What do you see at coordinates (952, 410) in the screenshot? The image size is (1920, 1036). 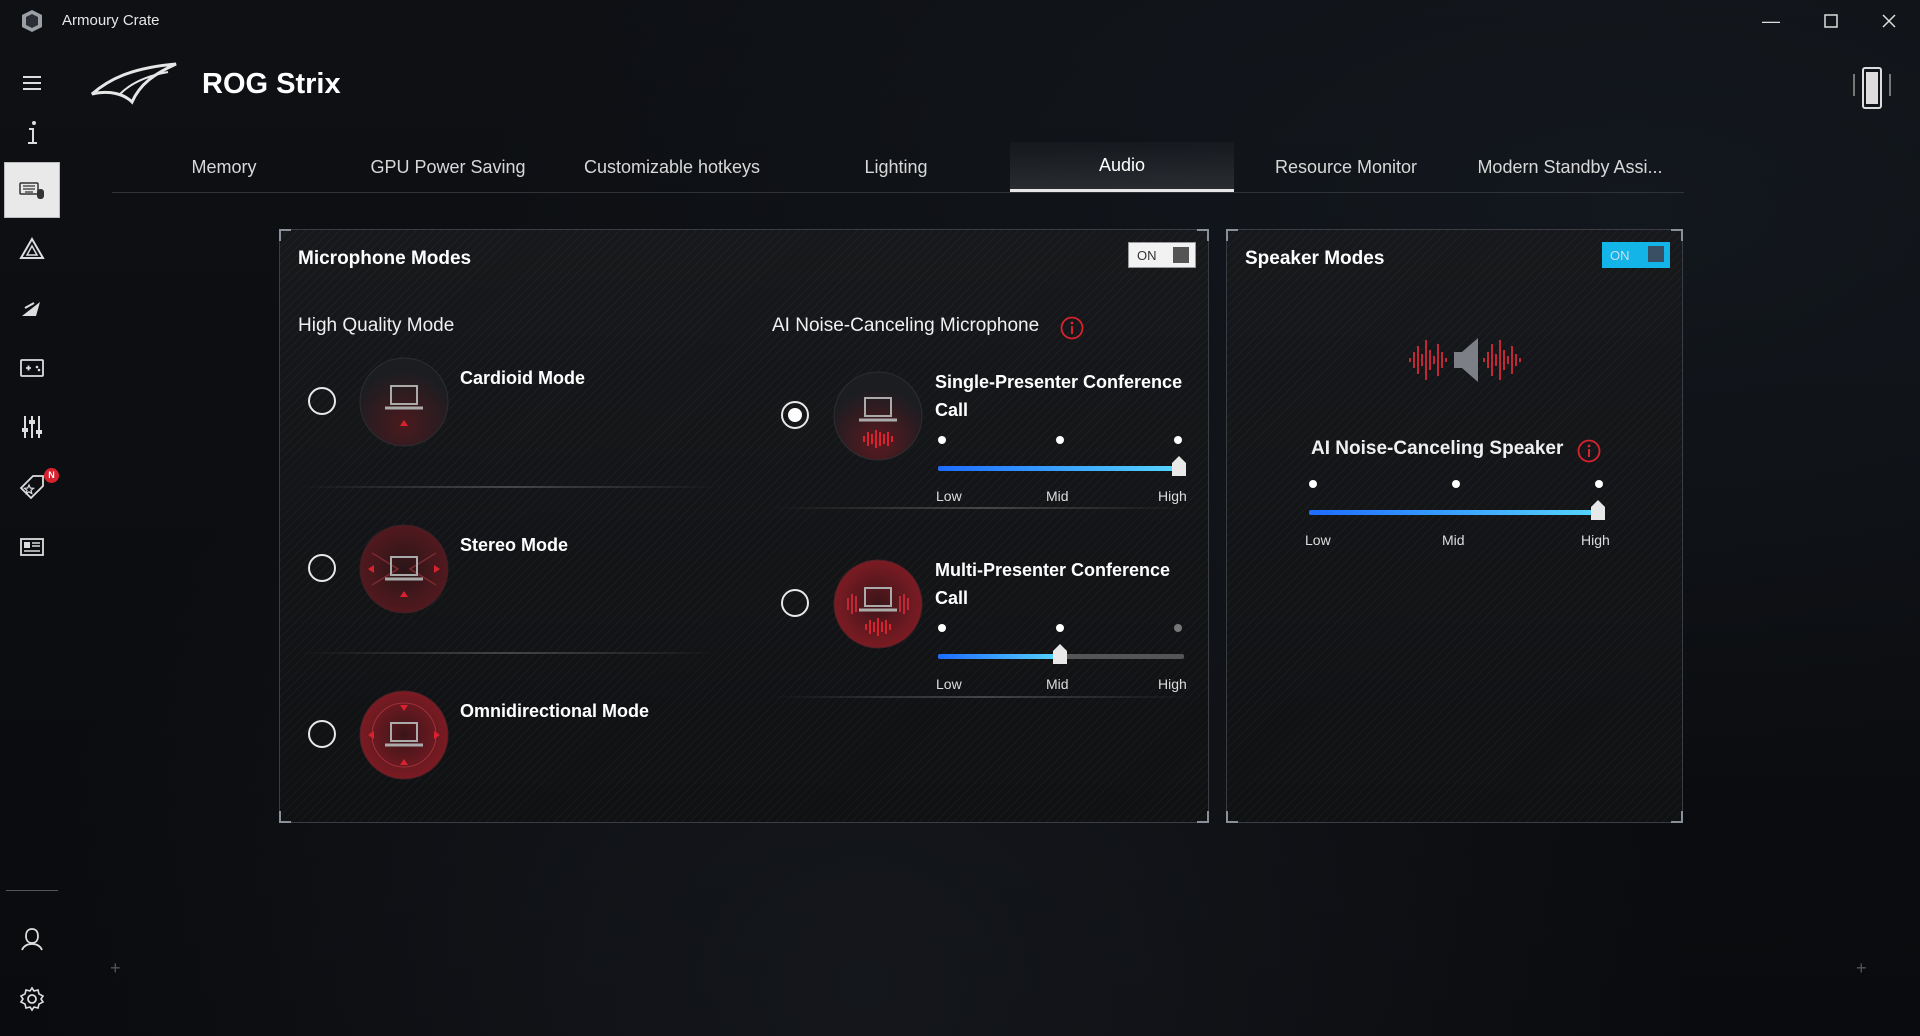 I see `single-presenter-label-line2: Call` at bounding box center [952, 410].